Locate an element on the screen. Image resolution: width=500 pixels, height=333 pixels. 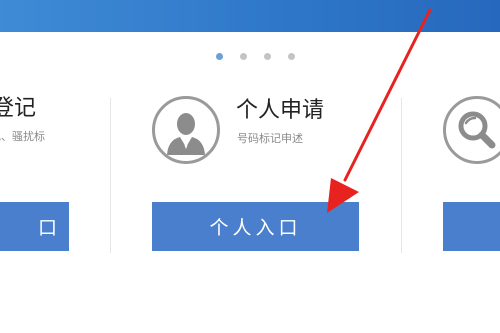
register-entry-button-label: 口 is located at coordinates (49, 228).